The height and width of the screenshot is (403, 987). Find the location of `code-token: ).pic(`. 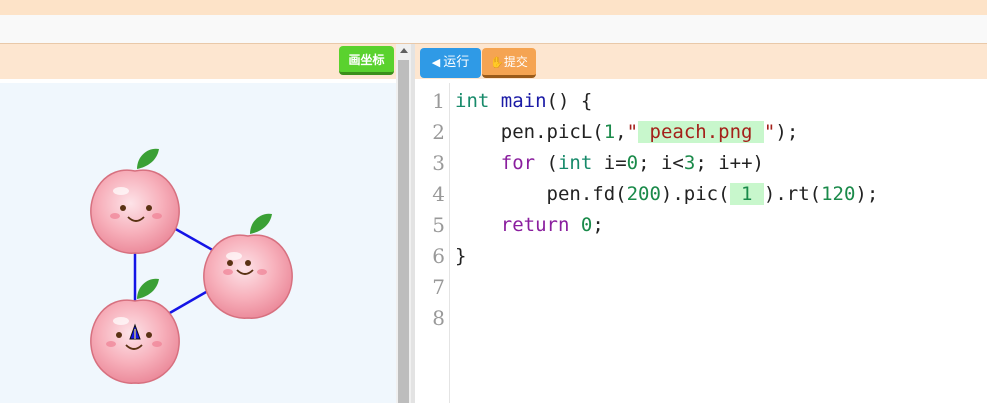

code-token: ).pic( is located at coordinates (695, 194).